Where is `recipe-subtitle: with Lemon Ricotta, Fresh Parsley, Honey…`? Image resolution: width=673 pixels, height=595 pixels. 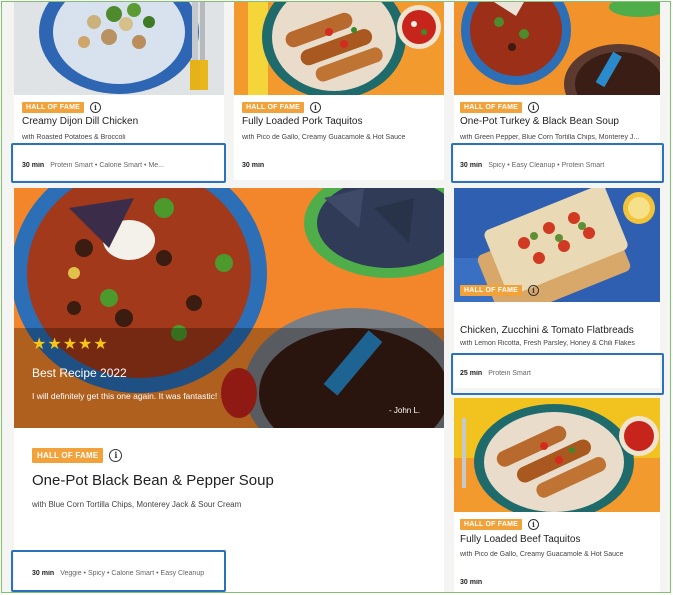 recipe-subtitle: with Lemon Ricotta, Fresh Parsley, Honey… is located at coordinates (547, 343).